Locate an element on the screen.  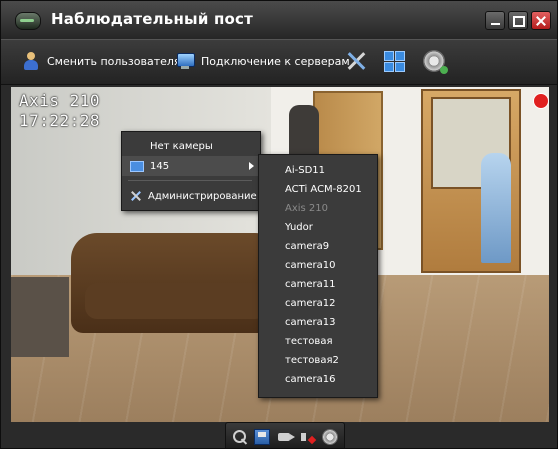
menu-separator is located at coordinates (190, 180).